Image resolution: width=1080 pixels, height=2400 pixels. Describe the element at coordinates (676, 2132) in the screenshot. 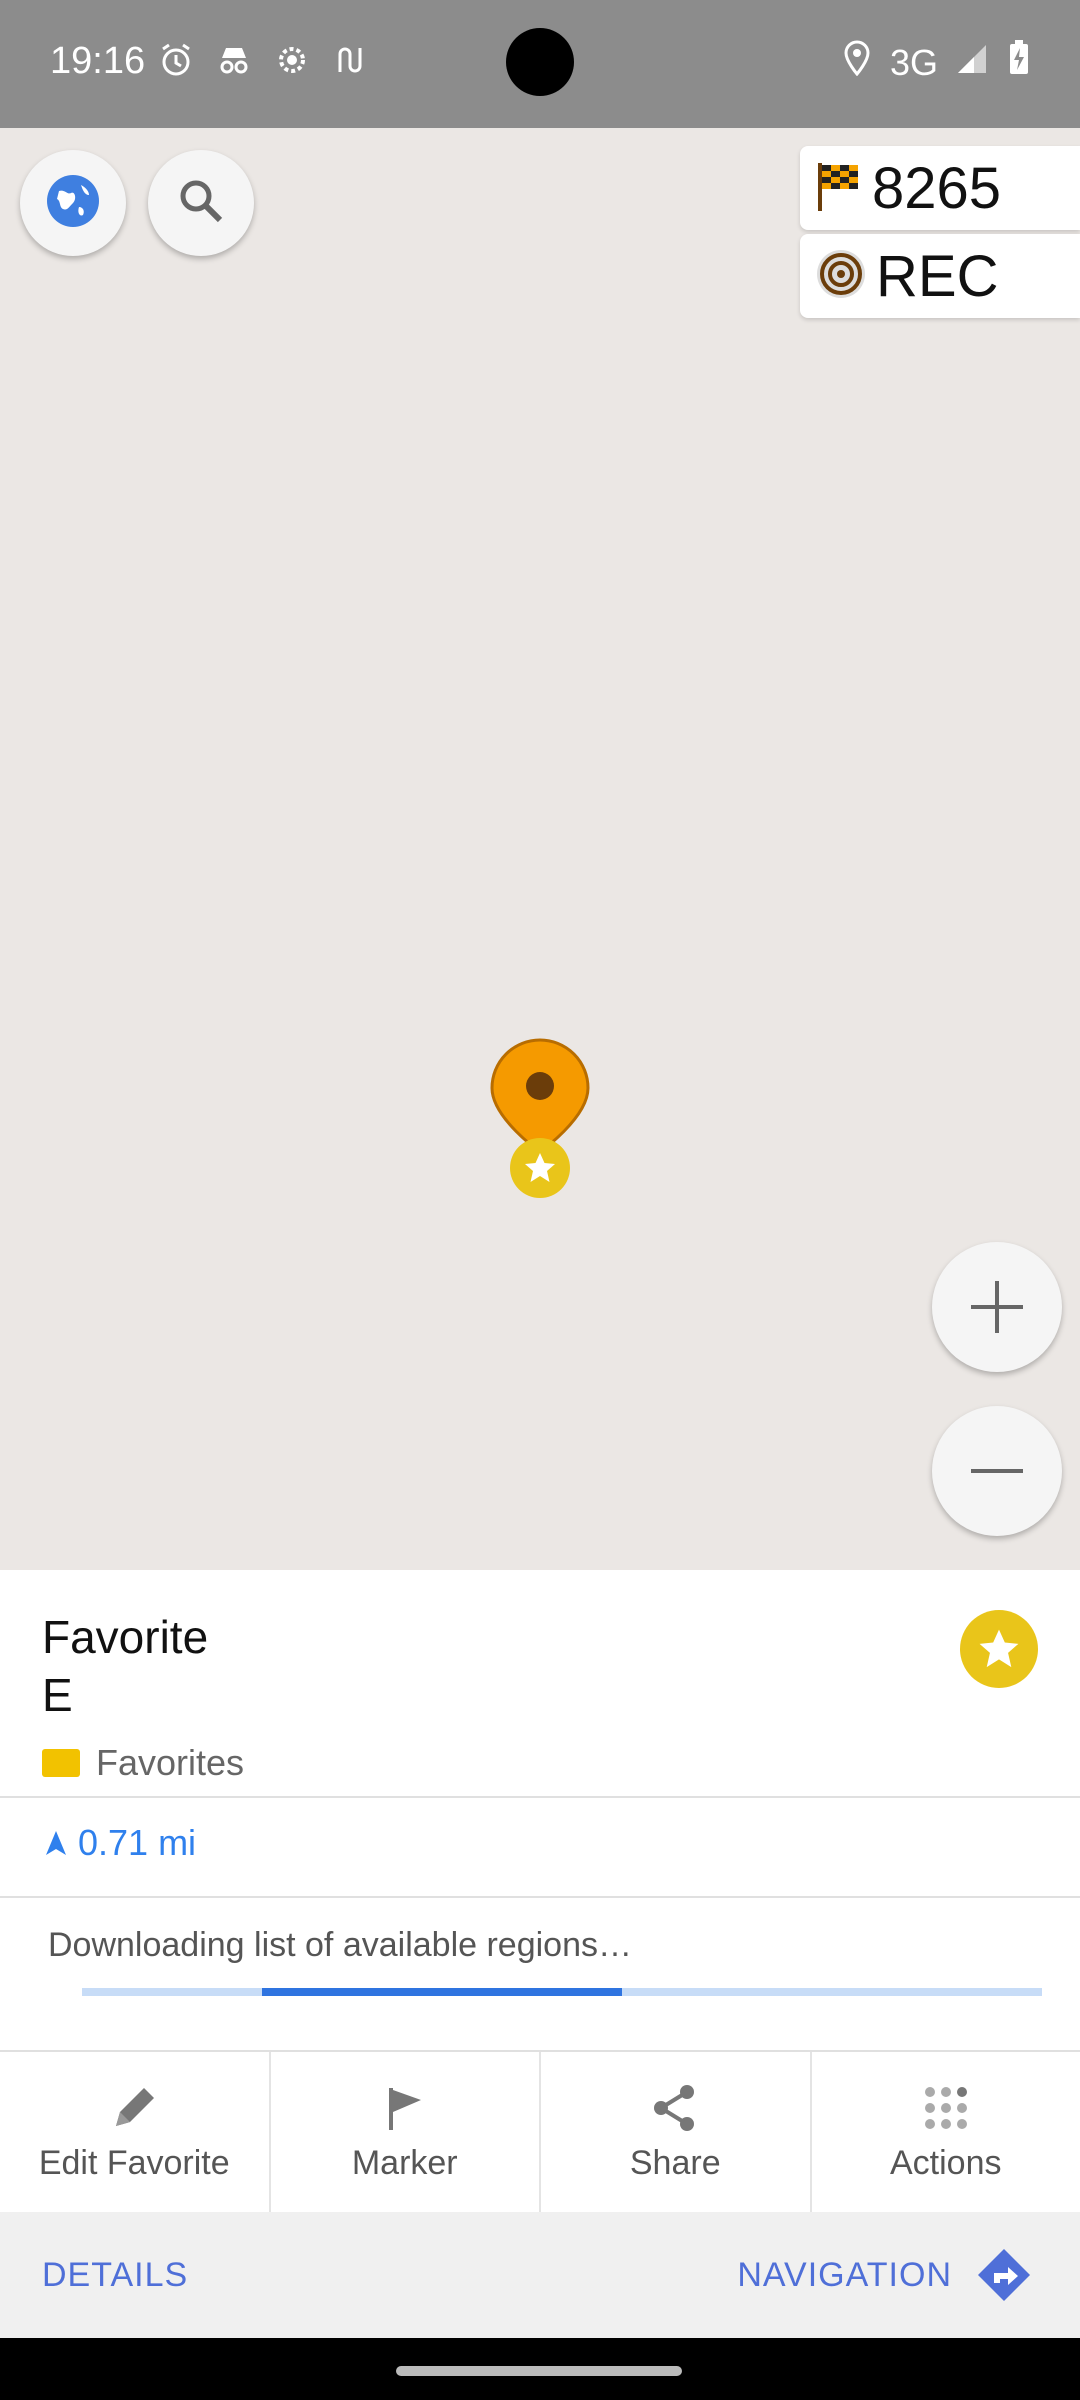

I see `share-button: Share` at that location.